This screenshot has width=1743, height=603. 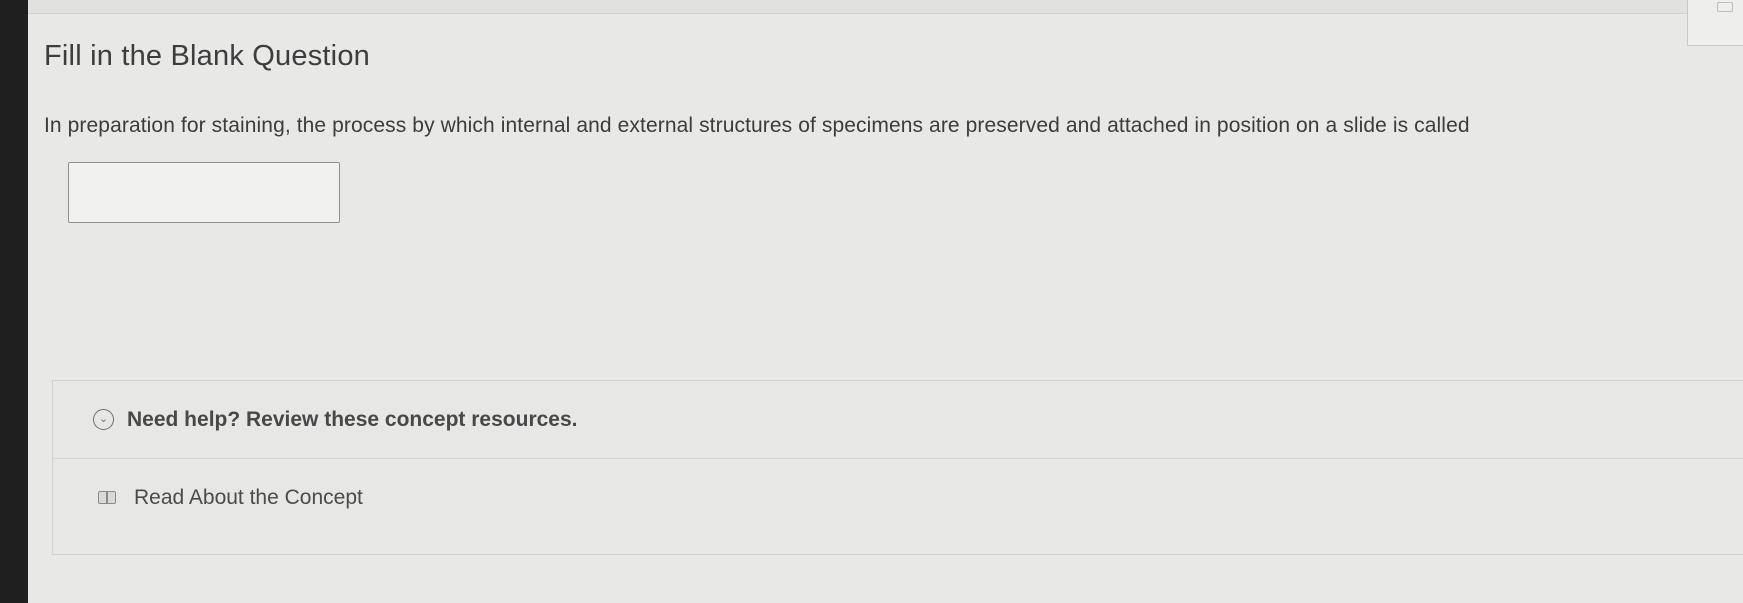 I want to click on top-bar, so click(x=885, y=7).